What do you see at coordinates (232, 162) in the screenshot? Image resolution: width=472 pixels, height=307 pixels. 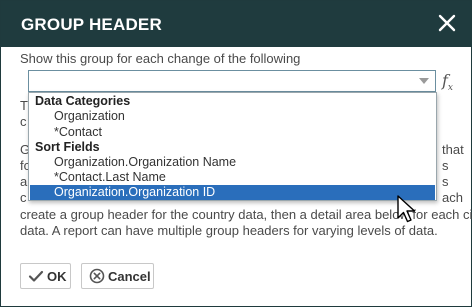 I see `dropdown-option-organization-name: Organization.Organization Name` at bounding box center [232, 162].